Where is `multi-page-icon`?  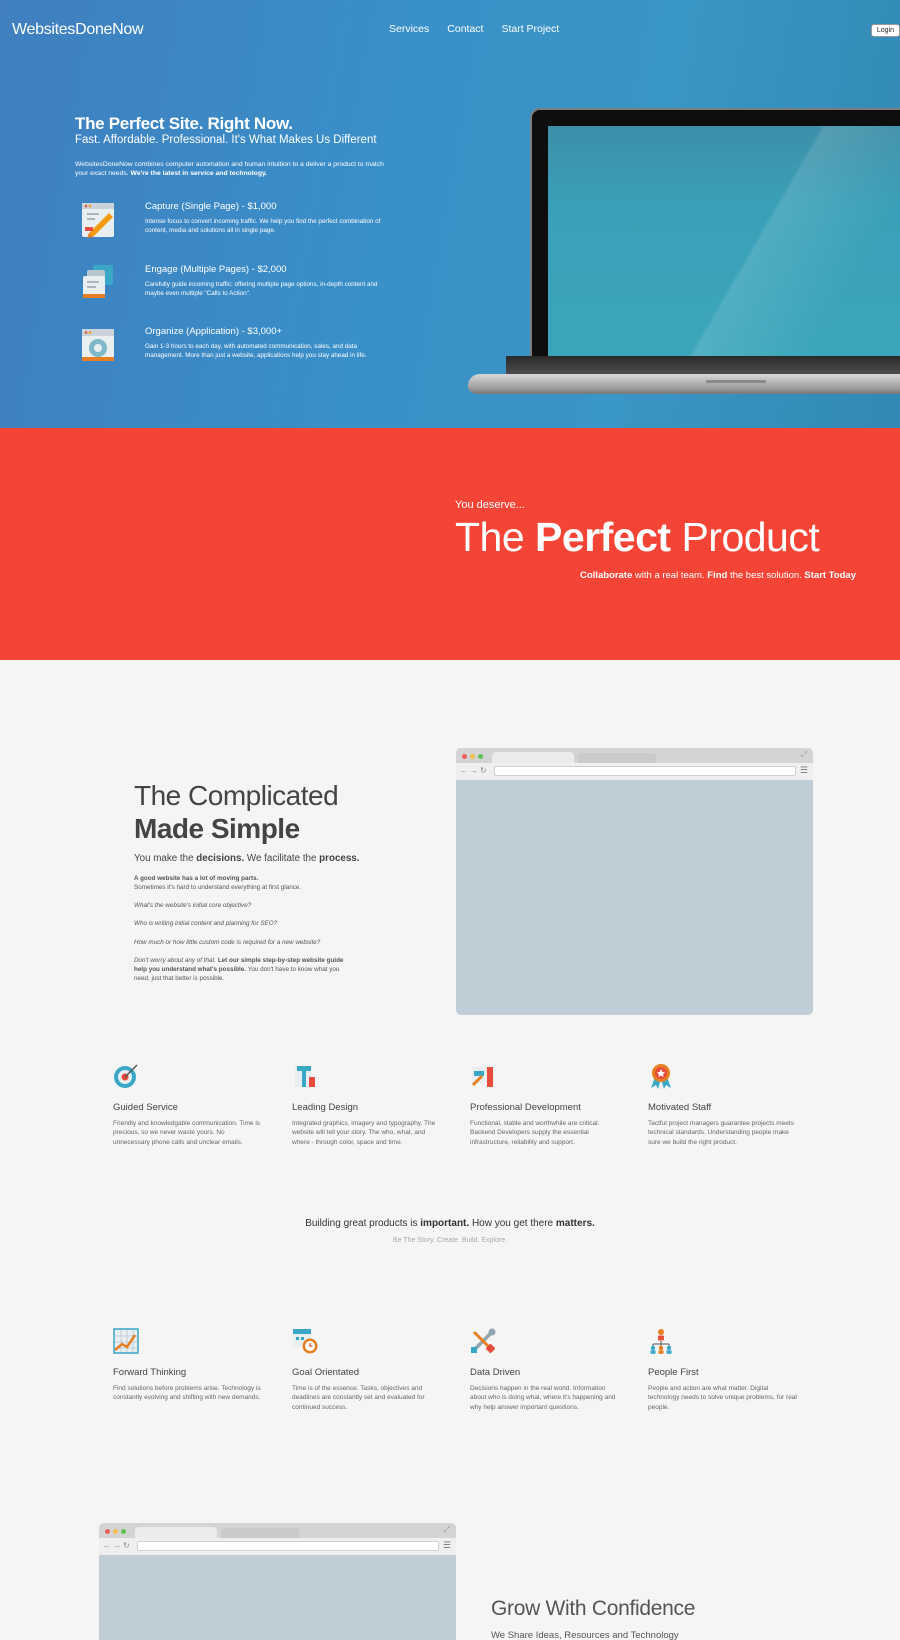 multi-page-icon is located at coordinates (98, 281).